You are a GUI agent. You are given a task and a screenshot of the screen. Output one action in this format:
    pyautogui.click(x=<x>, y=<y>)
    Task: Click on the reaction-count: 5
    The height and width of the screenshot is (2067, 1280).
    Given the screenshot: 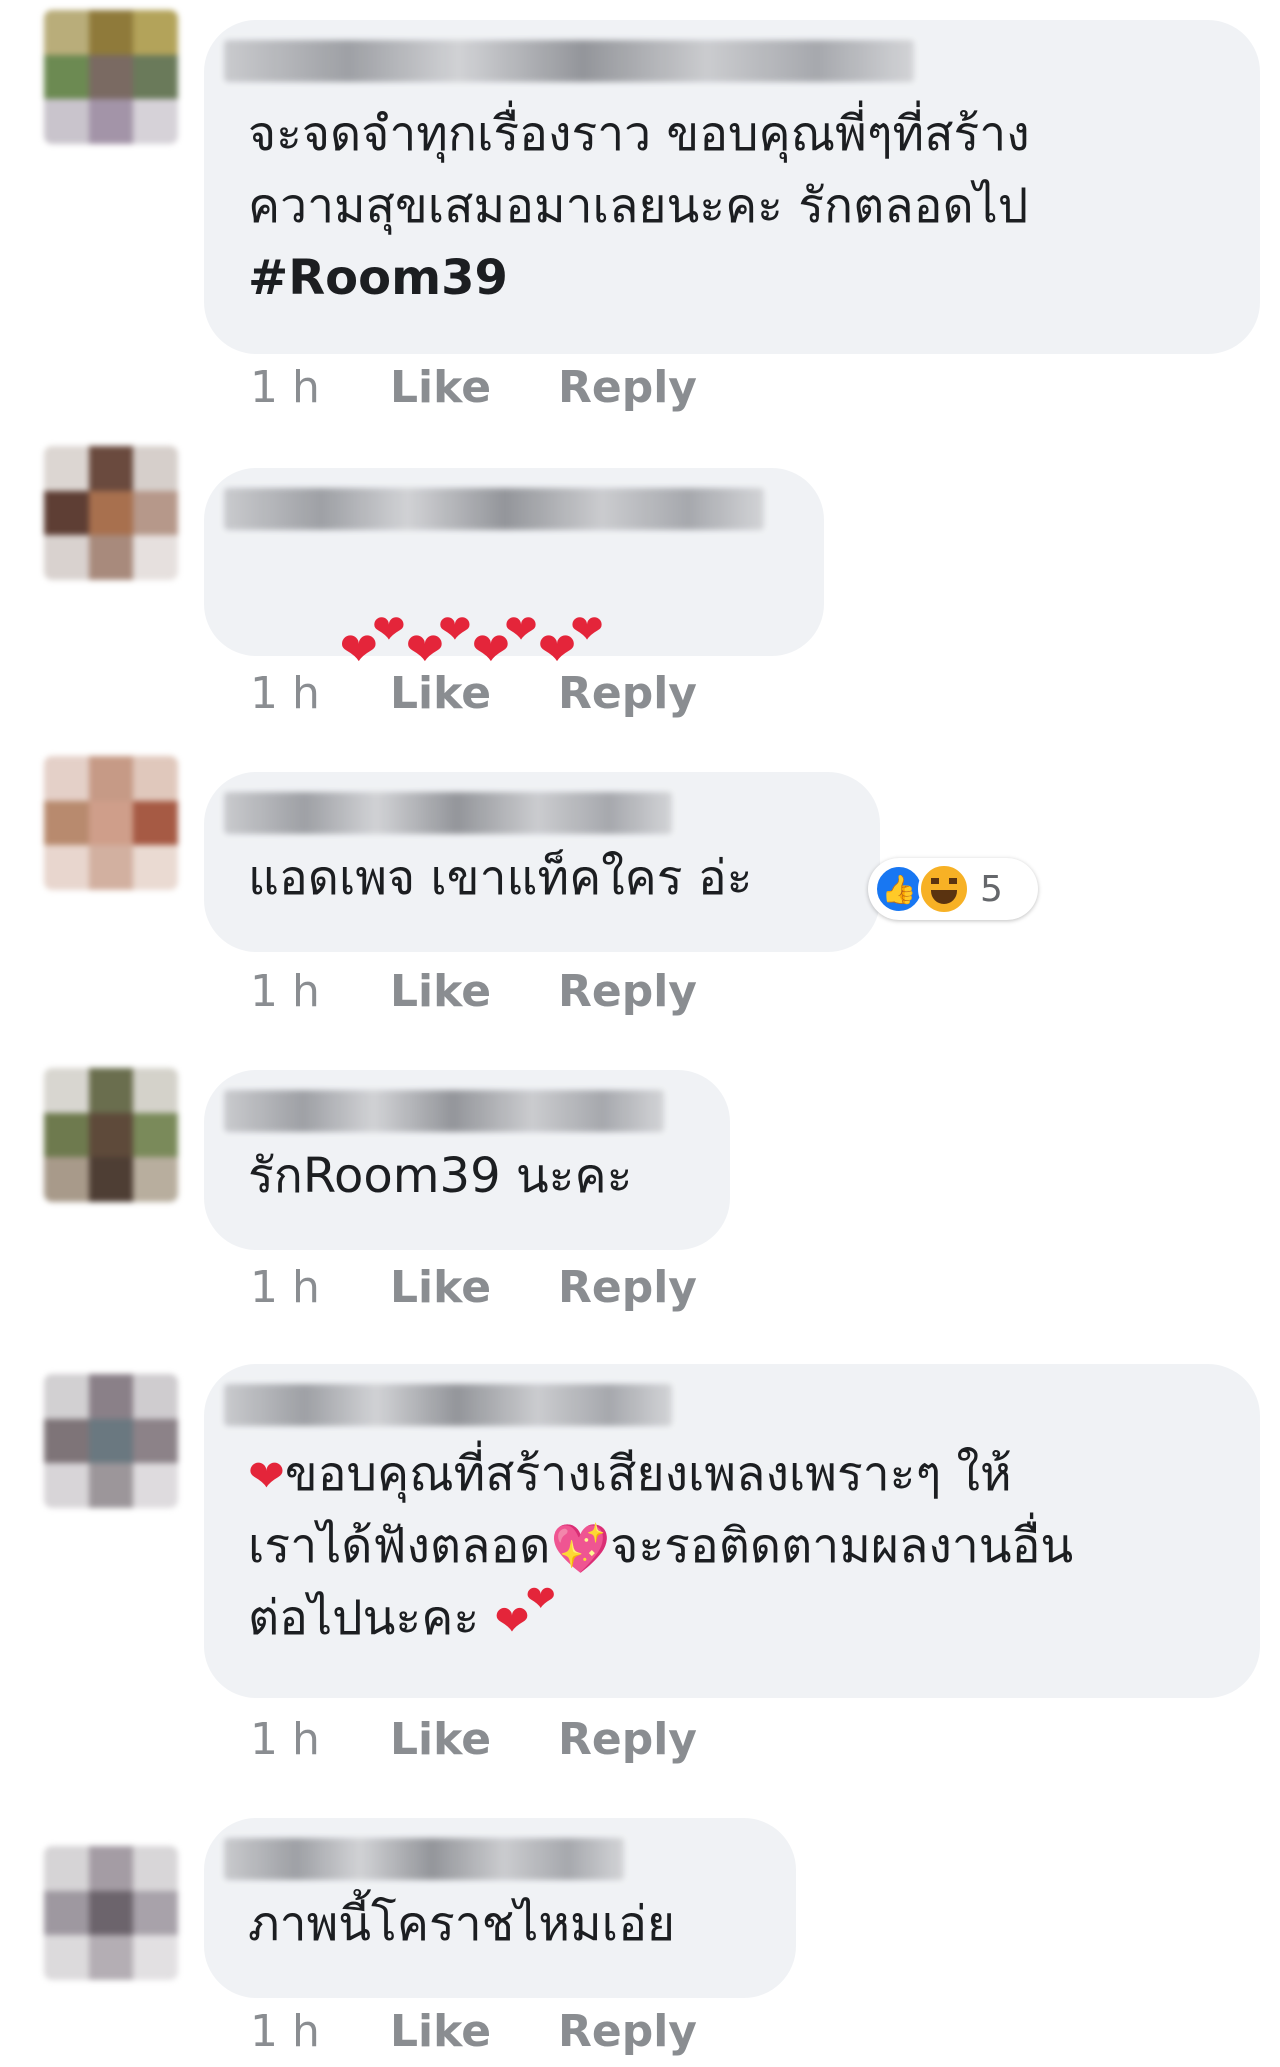 What is the action you would take?
    pyautogui.click(x=991, y=889)
    